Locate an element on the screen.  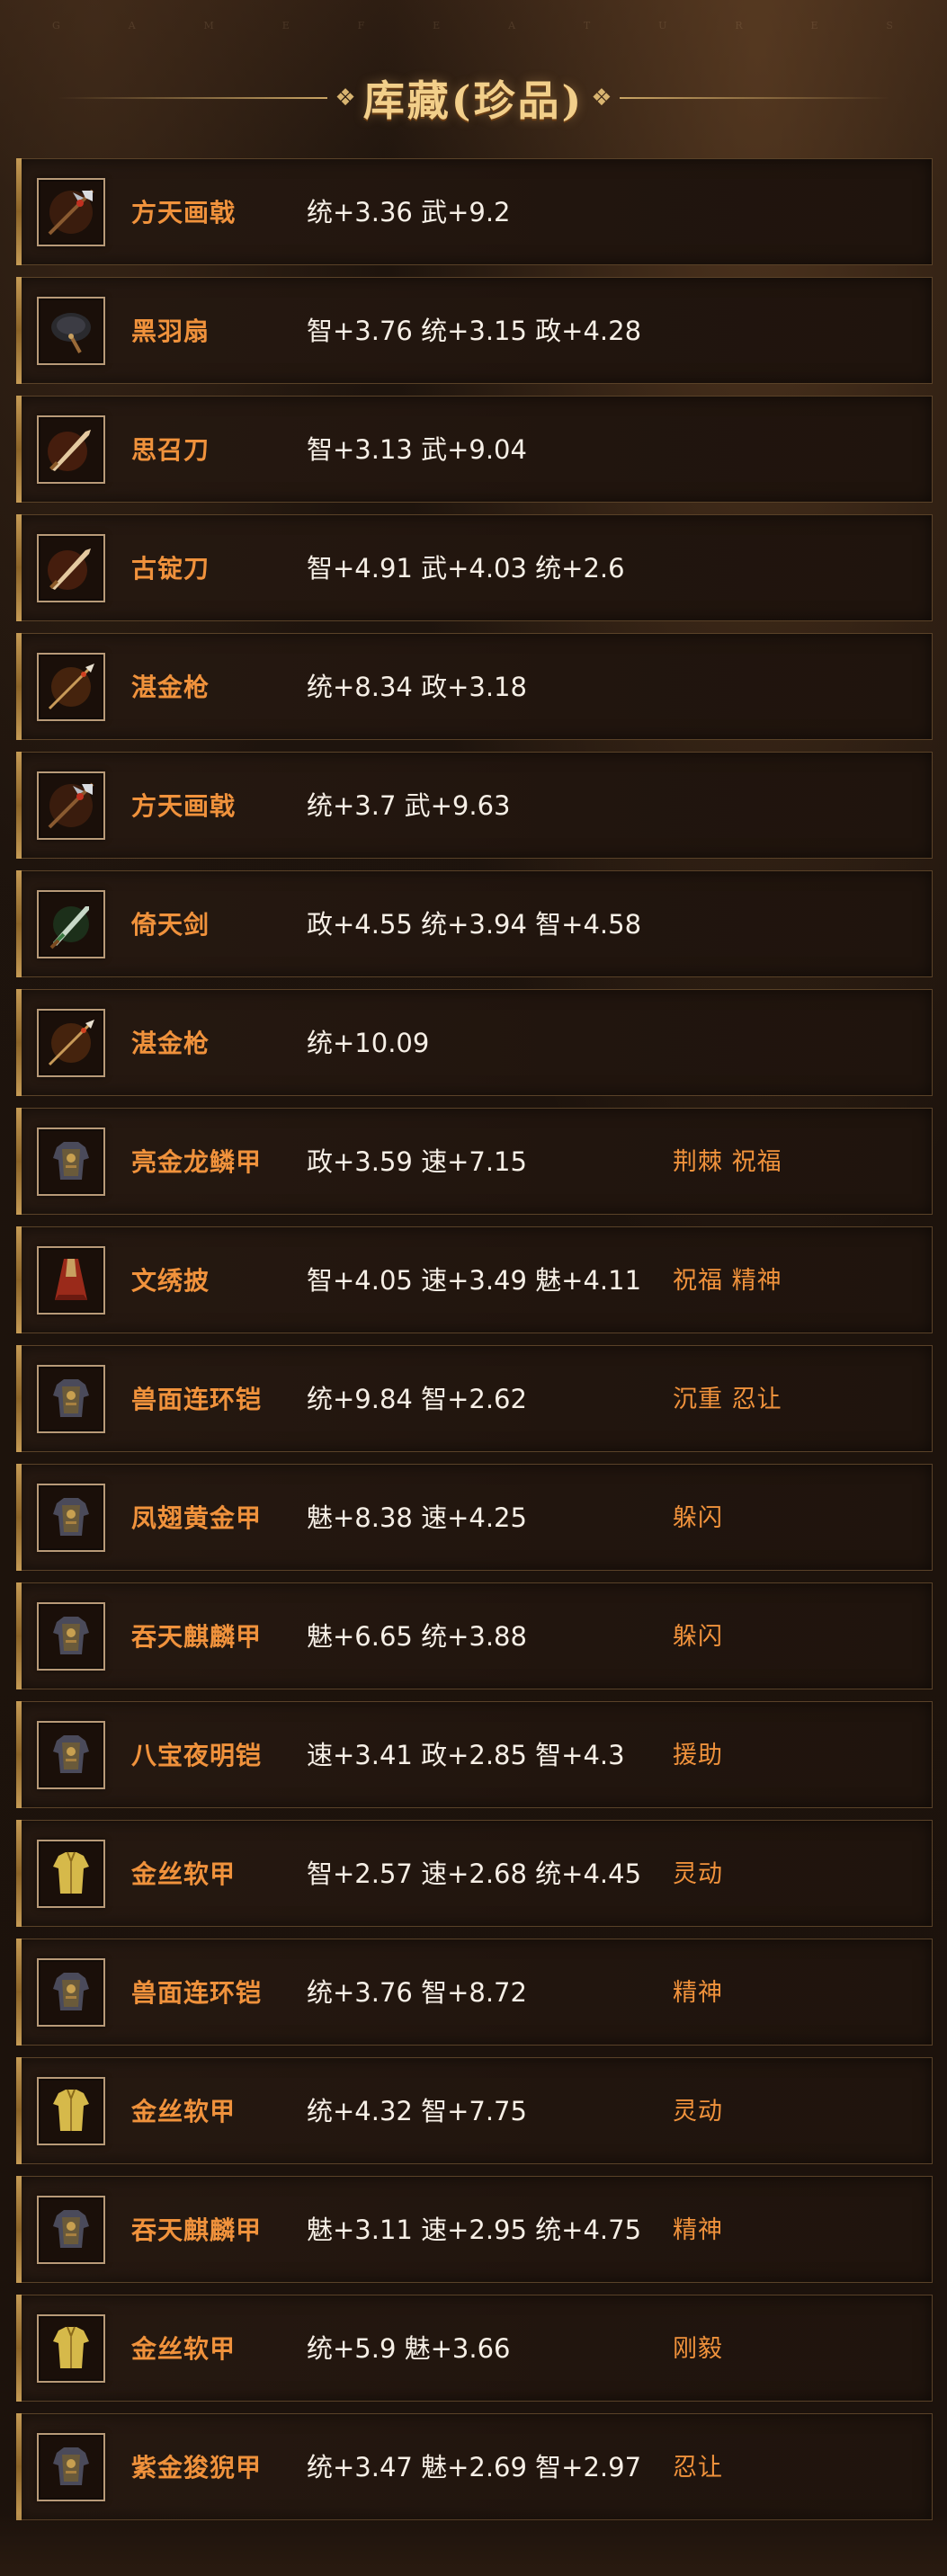
section-header: ❖ 库藏(珍品) ❖ is located at coordinates (473, 98).